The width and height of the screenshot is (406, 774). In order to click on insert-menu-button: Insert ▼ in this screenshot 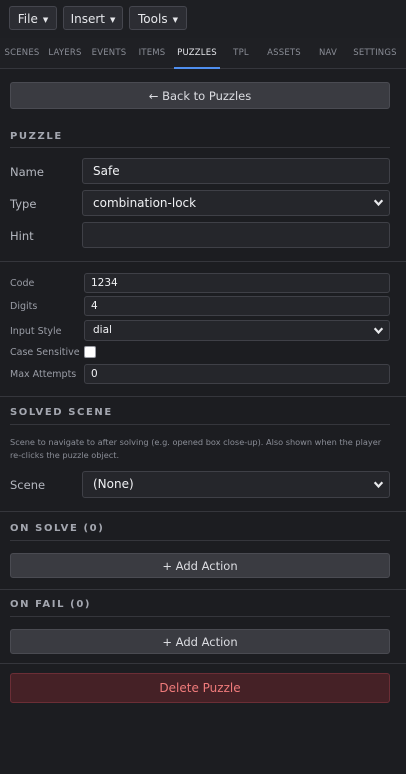, I will do `click(93, 18)`.